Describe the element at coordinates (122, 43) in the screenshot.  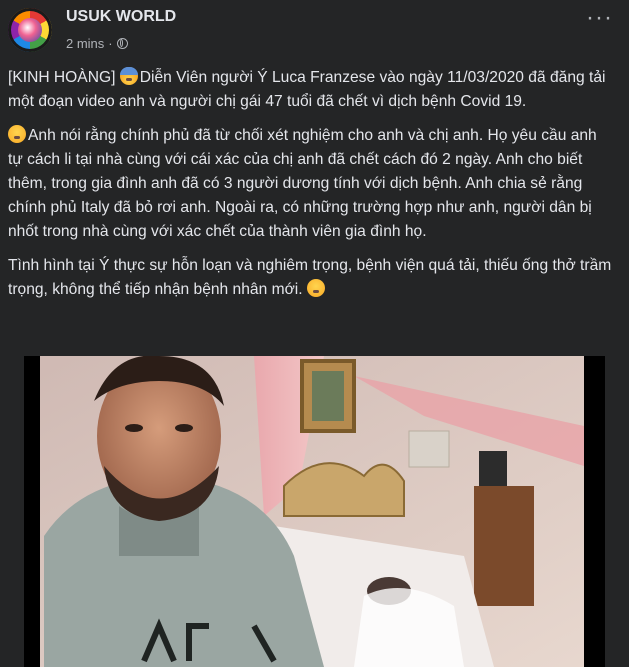
I see `globe-icon` at that location.